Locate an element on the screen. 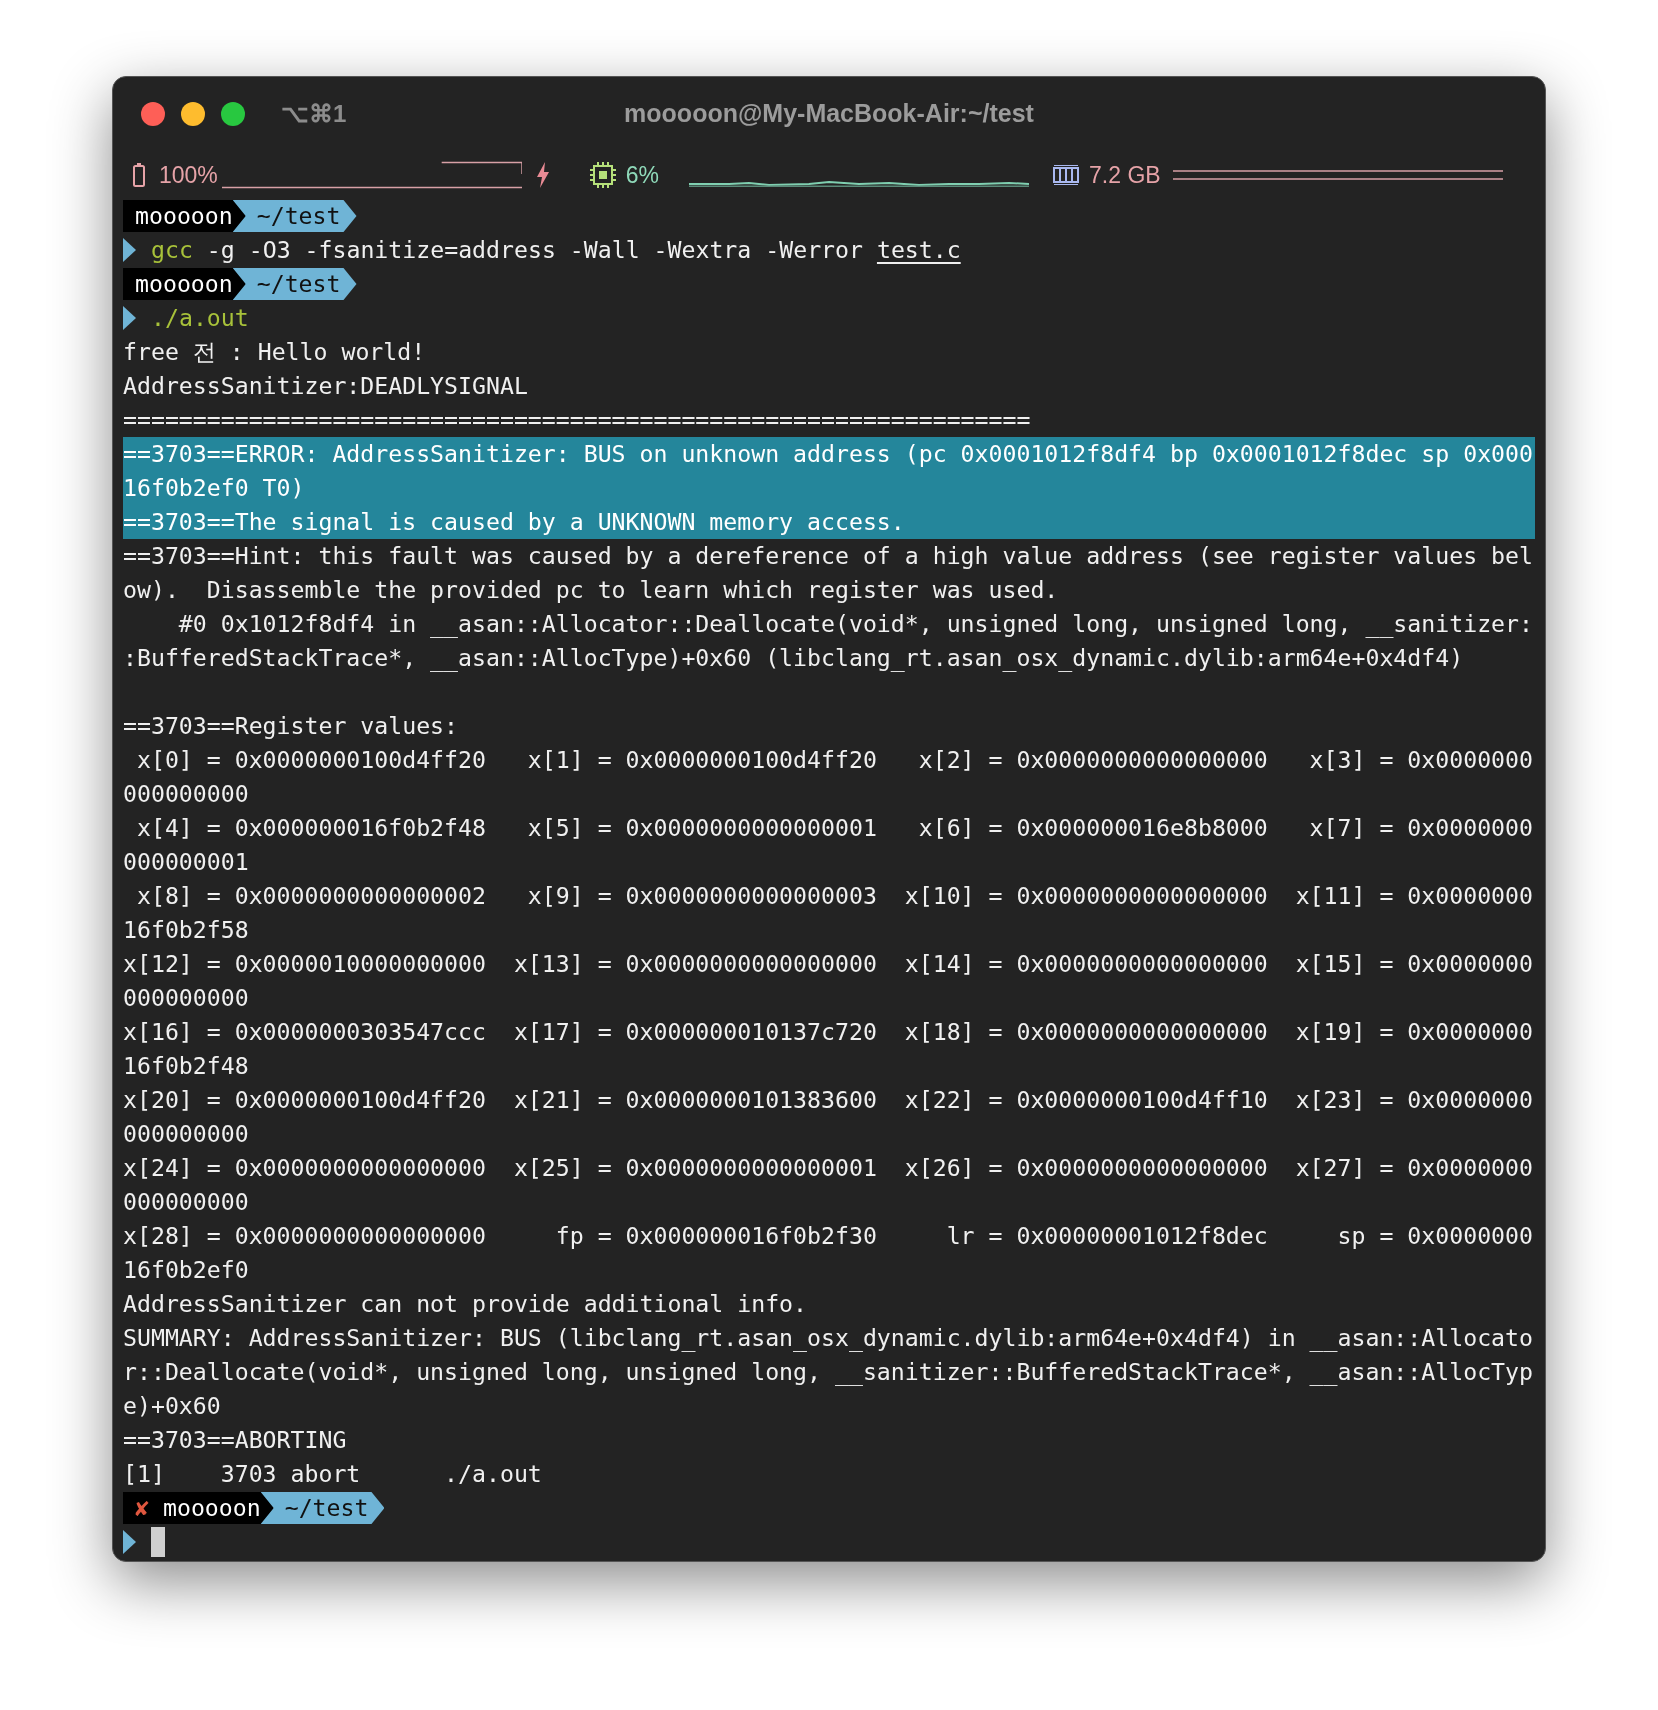 Image resolution: width=1658 pixels, height=1710 pixels. terminal-line: 16f0b2ef0 is located at coordinates (186, 1270).